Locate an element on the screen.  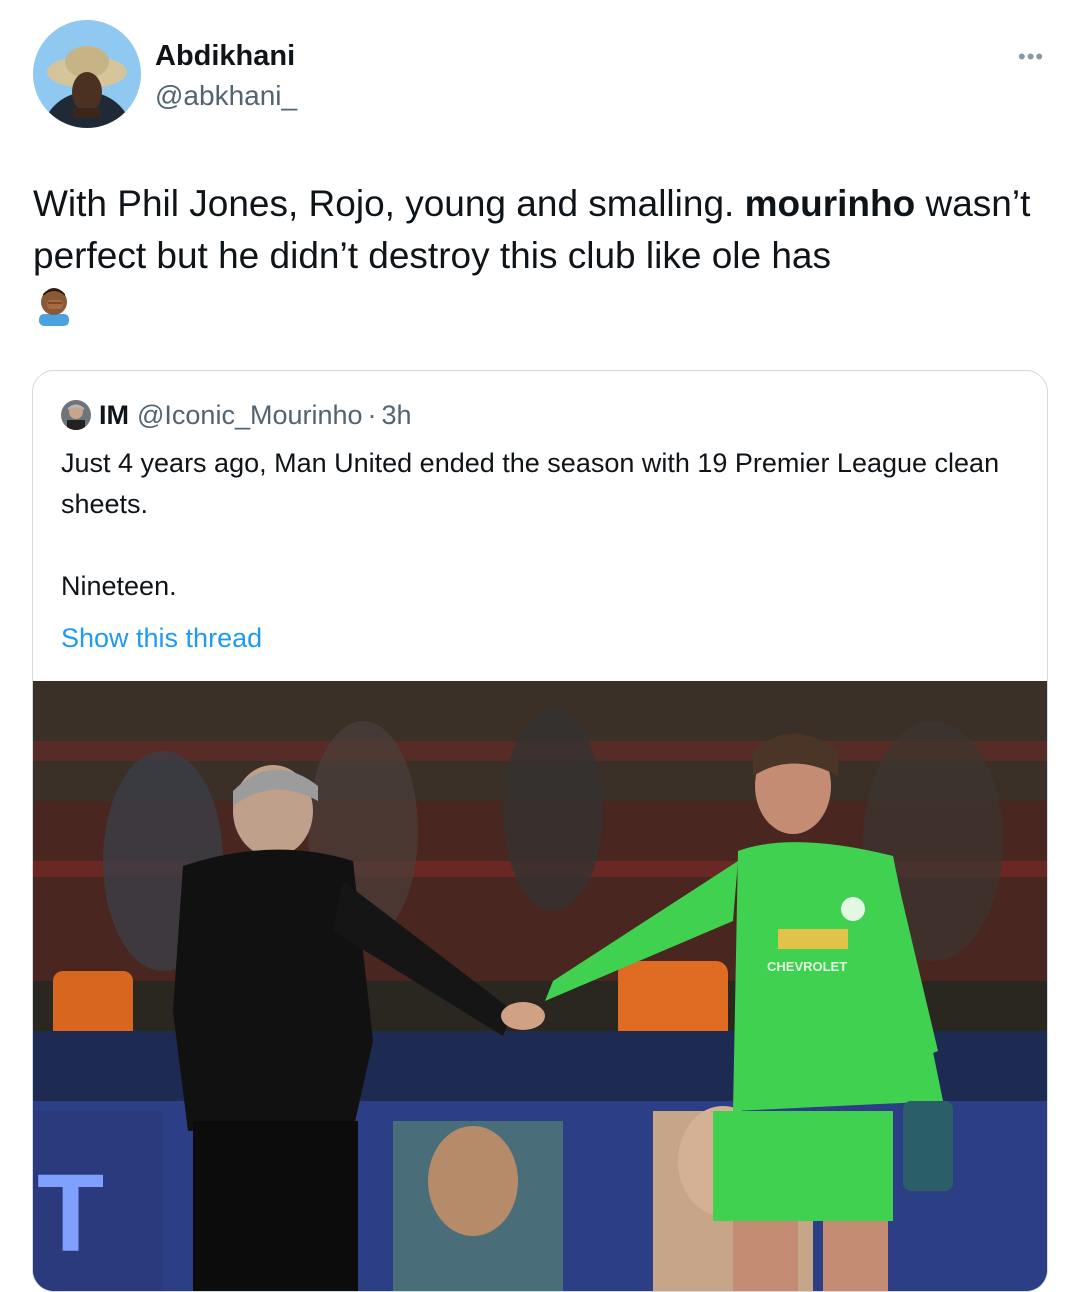
quoted-tweet-header: IM @Iconic_Mourinho · 3h is located at coordinates (236, 415).